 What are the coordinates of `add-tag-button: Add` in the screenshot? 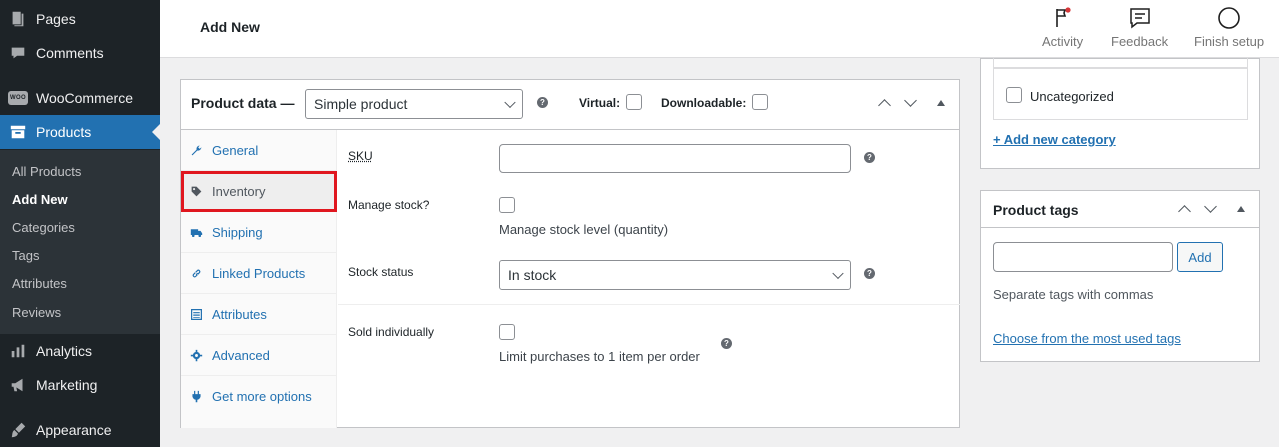 It's located at (1200, 257).